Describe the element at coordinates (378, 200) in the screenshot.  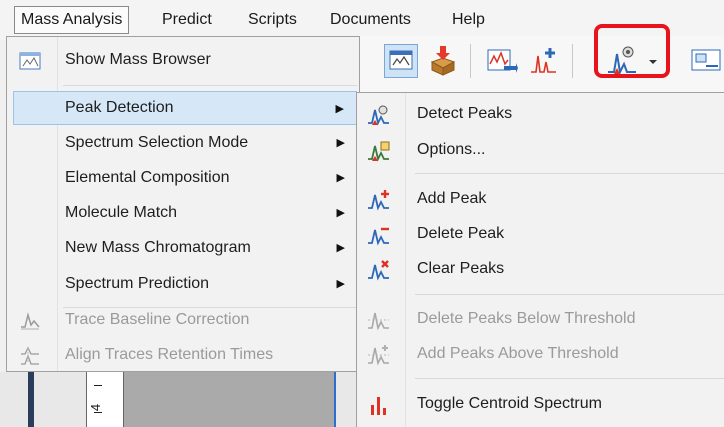
I see `add-peak-icon` at that location.